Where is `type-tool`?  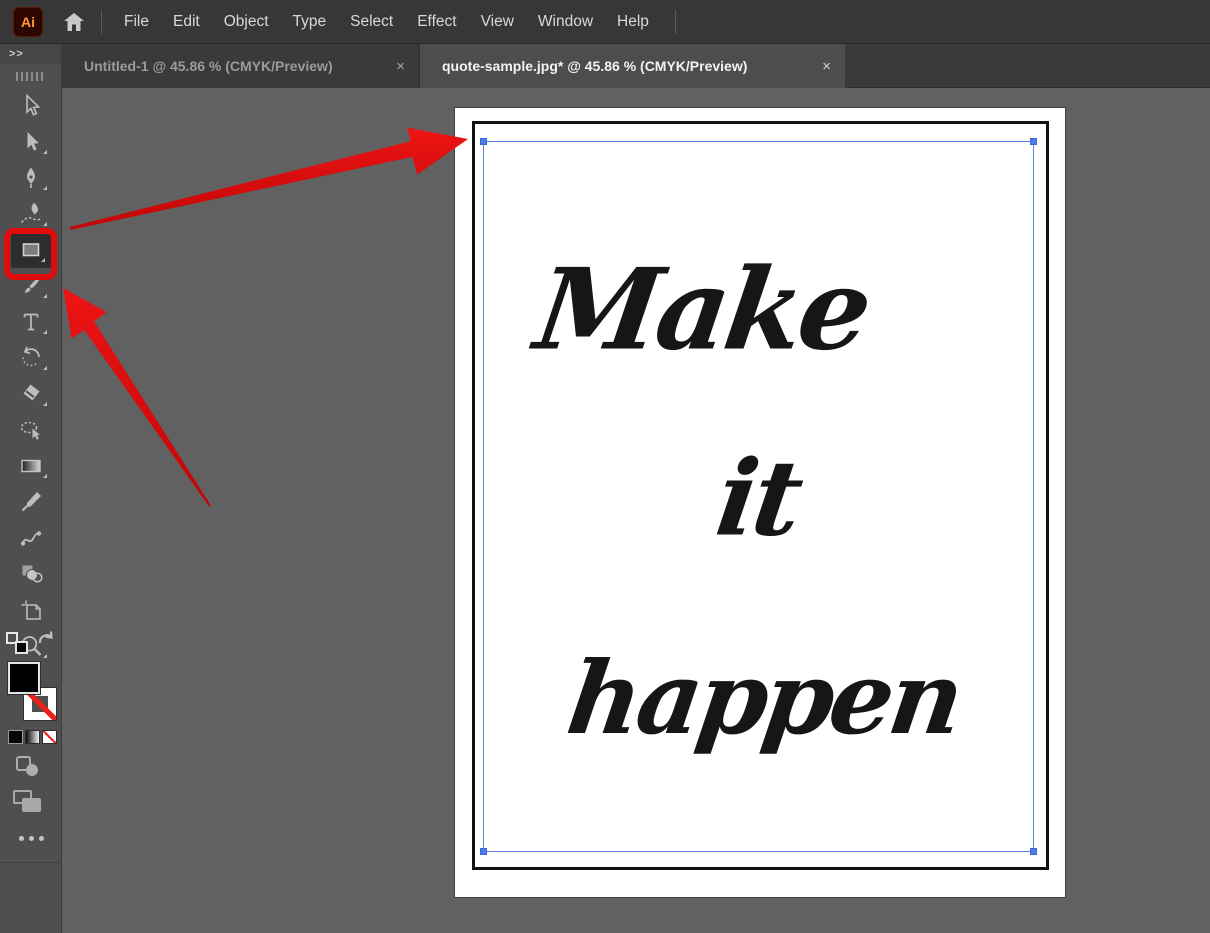
type-tool is located at coordinates (31, 322).